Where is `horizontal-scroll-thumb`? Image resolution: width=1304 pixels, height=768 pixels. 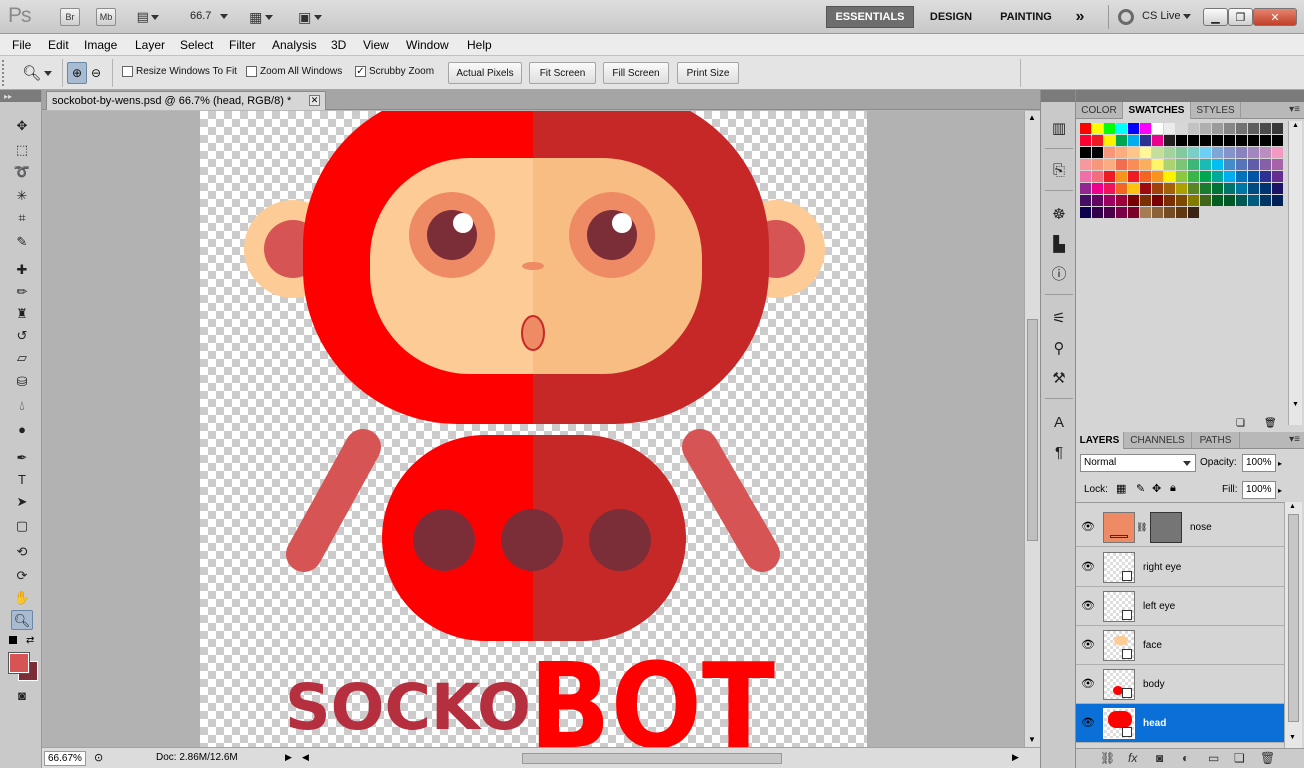 horizontal-scroll-thumb is located at coordinates (652, 758).